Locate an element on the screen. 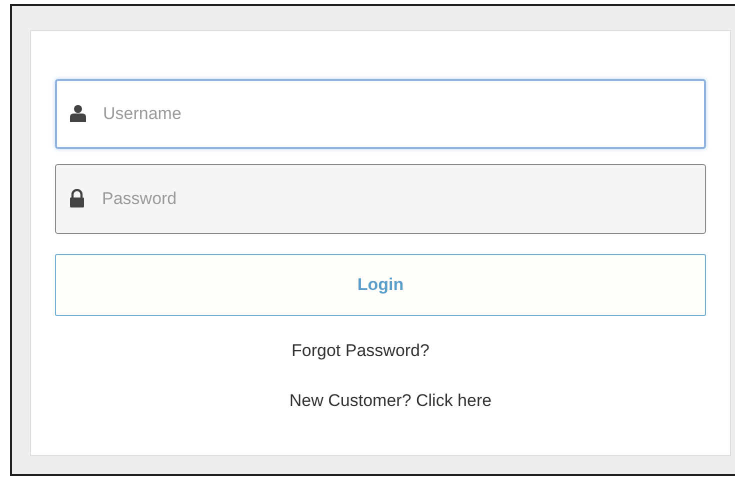 Image resolution: width=735 pixels, height=479 pixels. new-customer-link: New Customer? Click here is located at coordinates (390, 400).